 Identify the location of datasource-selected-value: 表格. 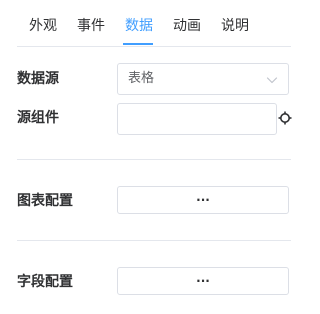
(141, 78).